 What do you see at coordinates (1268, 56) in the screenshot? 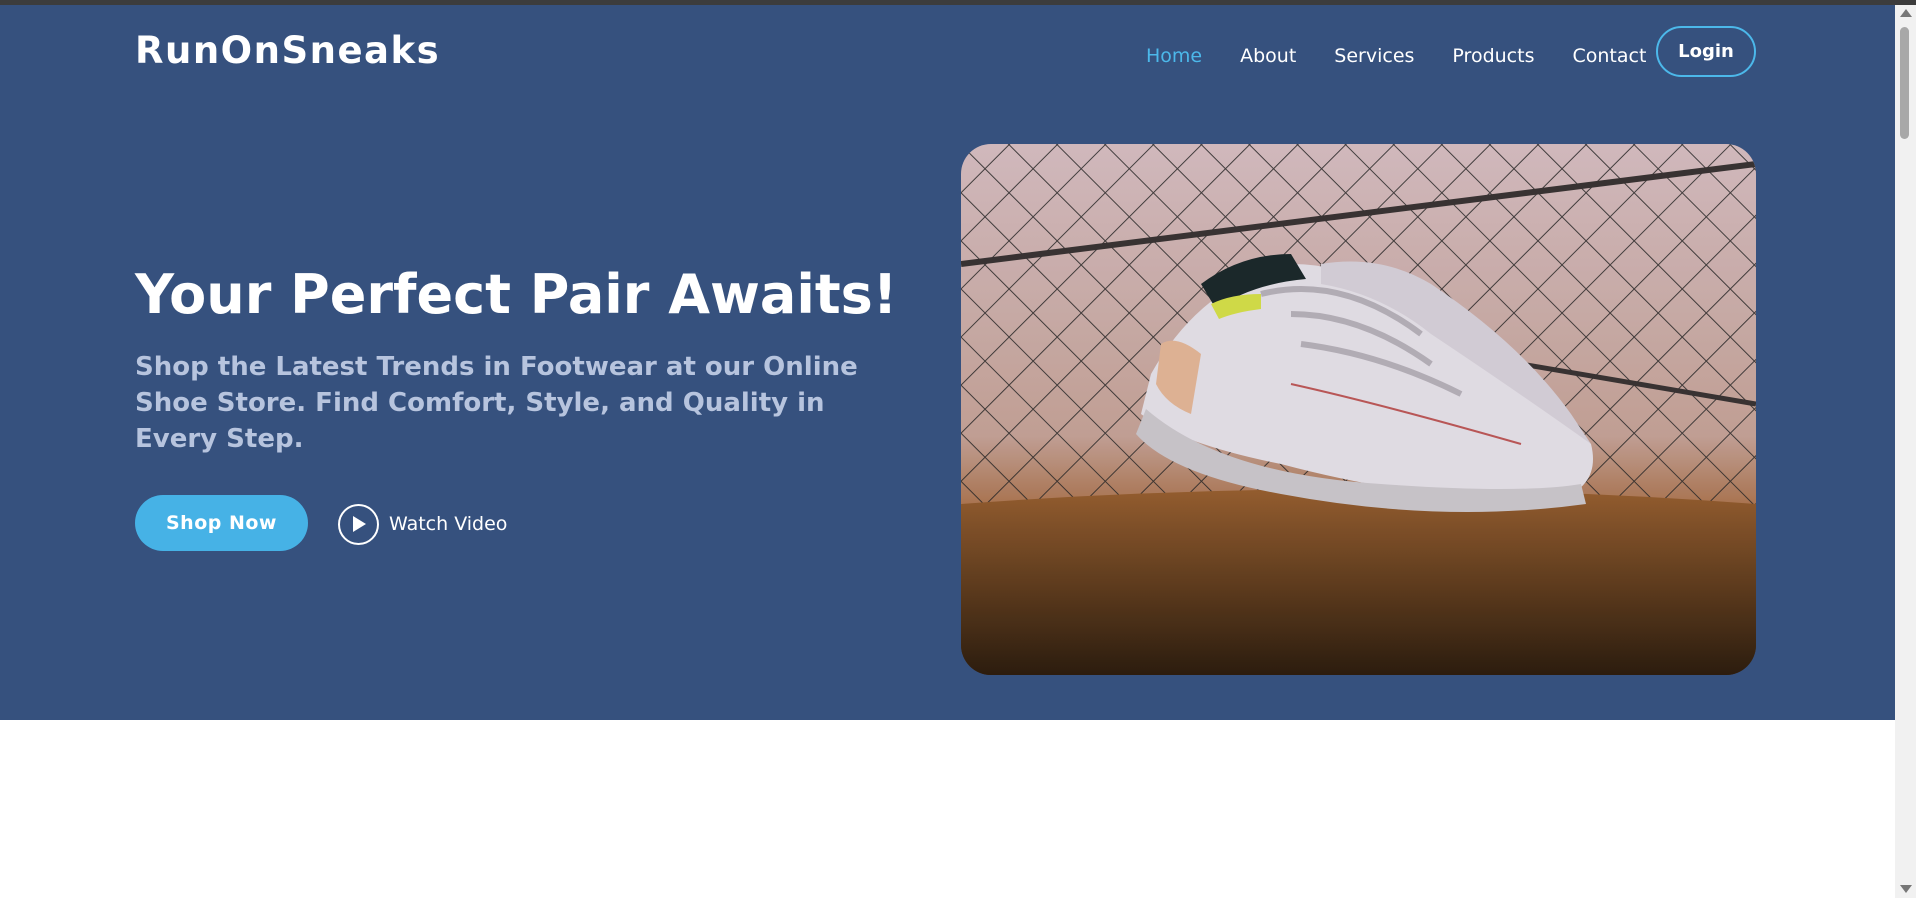
I see `nav-about: About` at bounding box center [1268, 56].